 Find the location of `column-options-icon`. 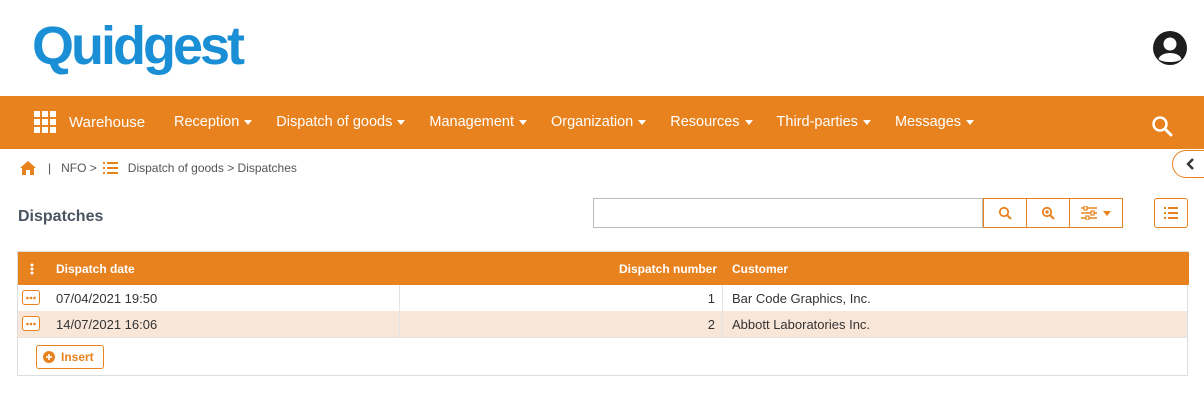

column-options-icon is located at coordinates (32, 269).